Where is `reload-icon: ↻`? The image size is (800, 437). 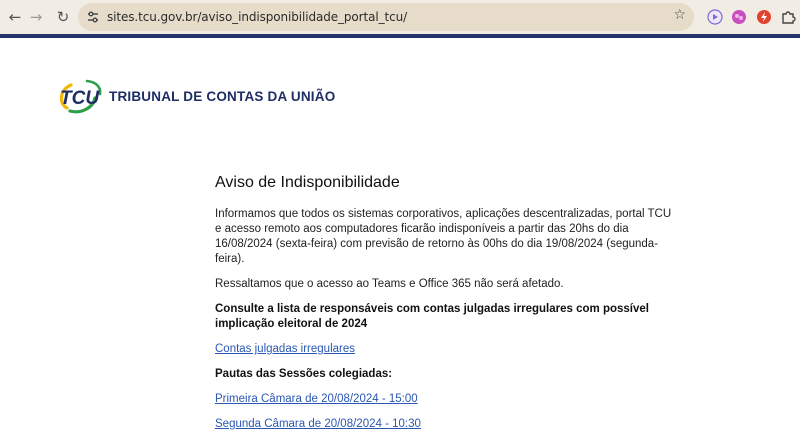
reload-icon: ↻ is located at coordinates (63, 17).